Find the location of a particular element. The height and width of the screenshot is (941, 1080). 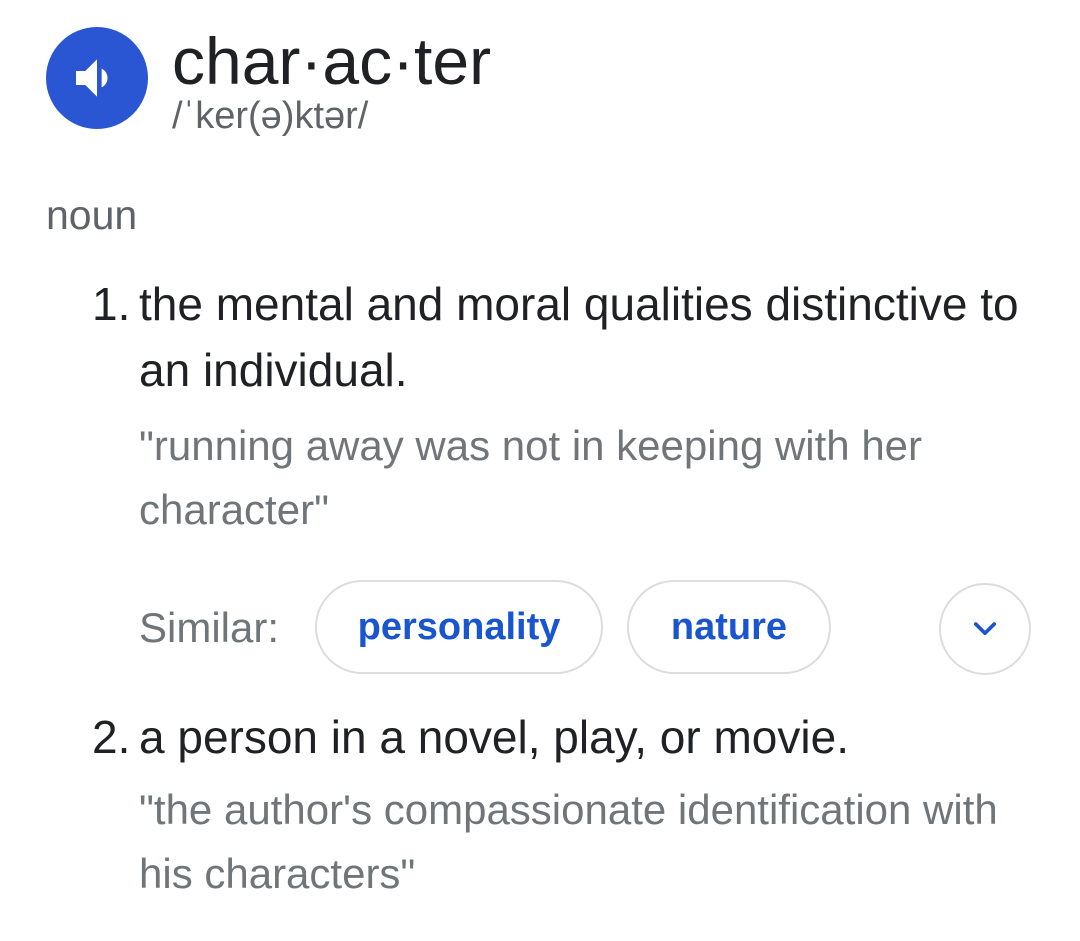

headword: char·ac·ter is located at coordinates (332, 61).